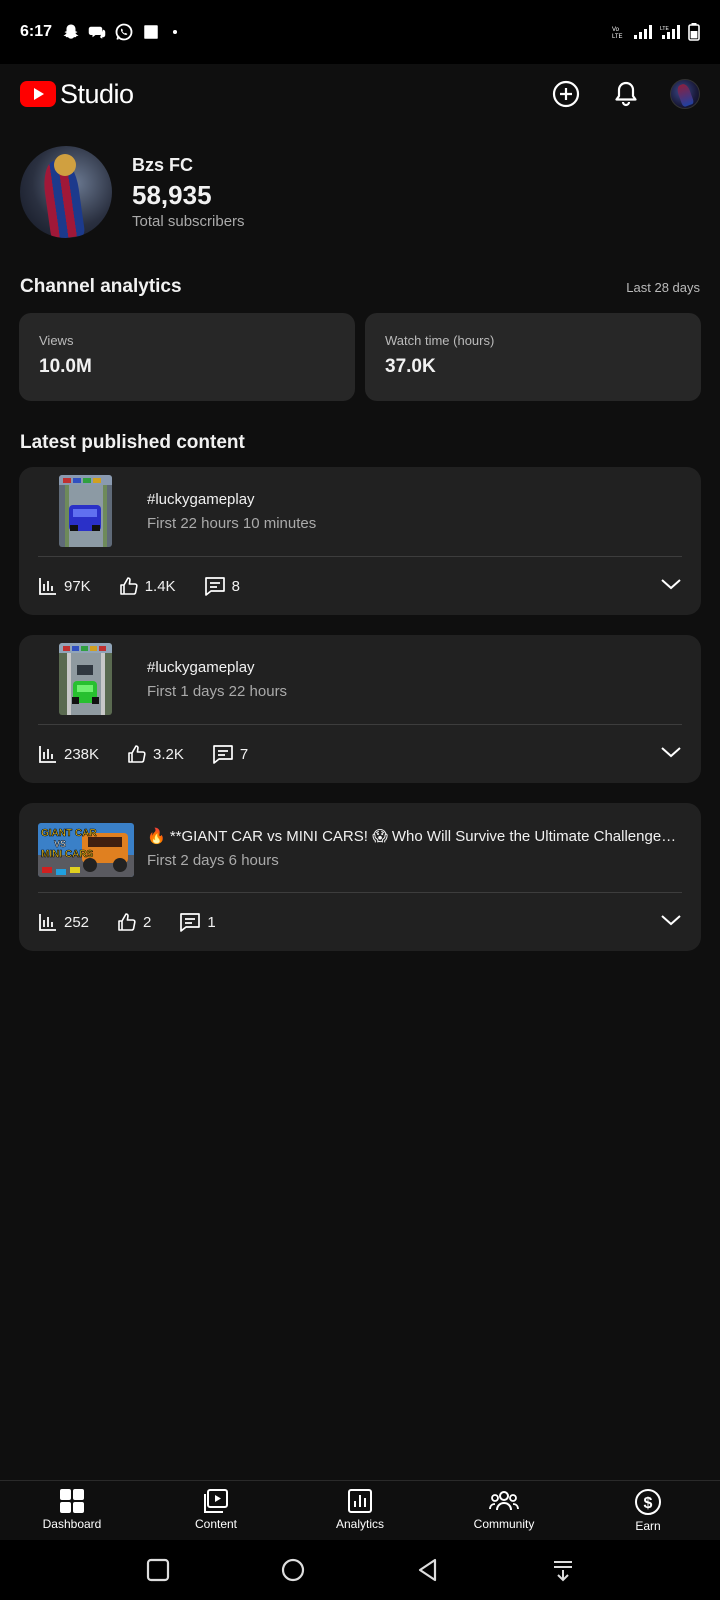 The image size is (720, 1600). What do you see at coordinates (663, 287) in the screenshot?
I see `analytics-period: Last 28 days` at bounding box center [663, 287].